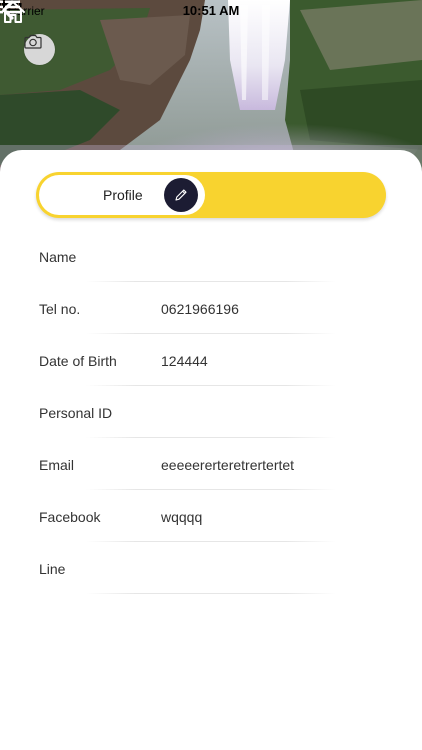  I want to click on field-label: Tel no., so click(60, 309).